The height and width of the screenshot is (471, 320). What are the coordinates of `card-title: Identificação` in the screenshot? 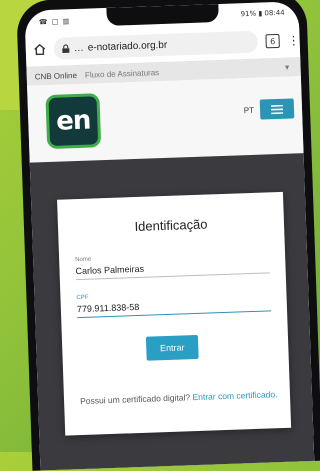 It's located at (171, 225).